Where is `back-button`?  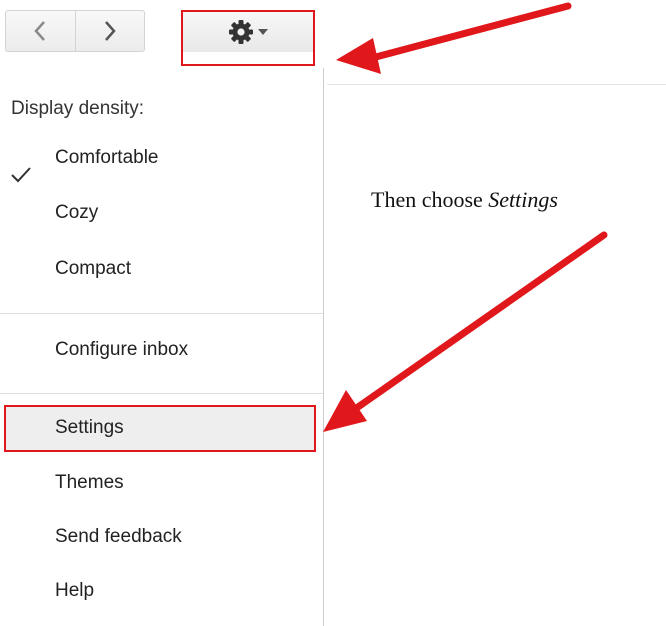
back-button is located at coordinates (40, 31).